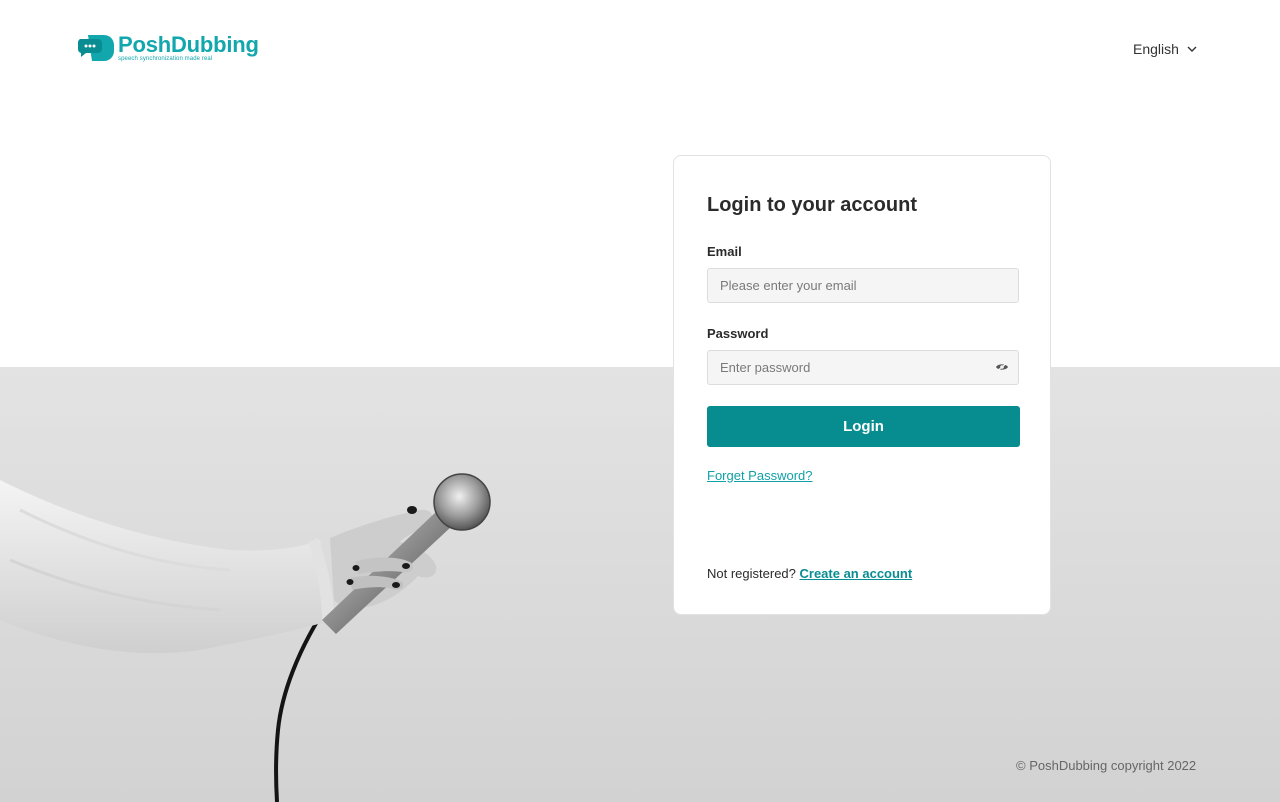 The height and width of the screenshot is (802, 1280). What do you see at coordinates (863, 367) in the screenshot?
I see `password-input` at bounding box center [863, 367].